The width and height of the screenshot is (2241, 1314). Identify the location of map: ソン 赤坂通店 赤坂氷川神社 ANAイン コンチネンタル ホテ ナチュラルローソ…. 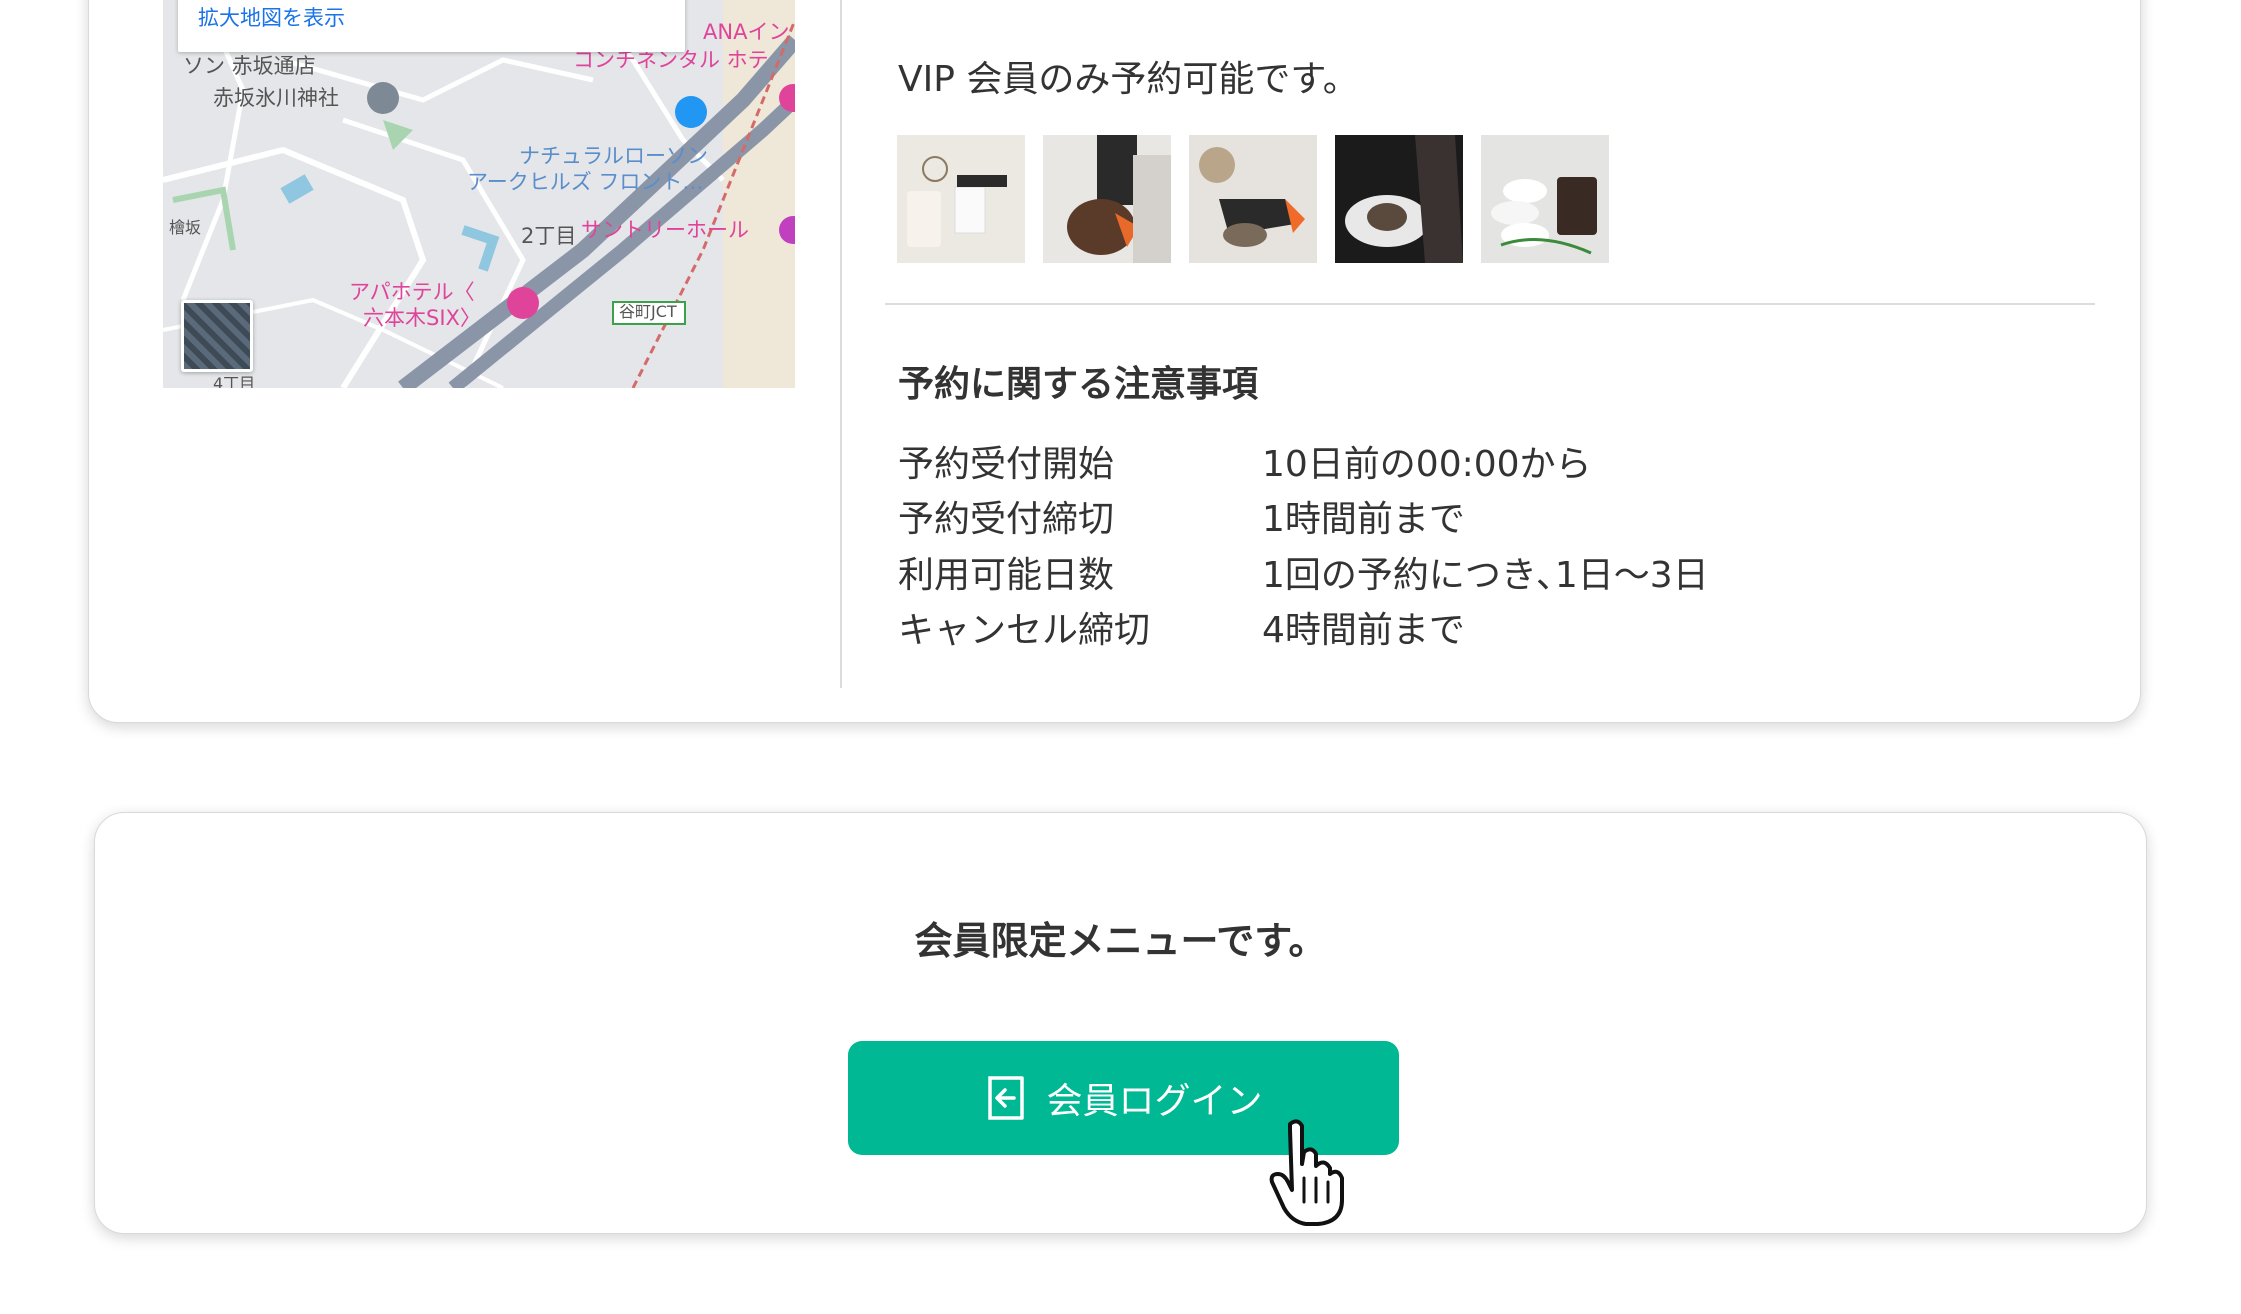
(479, 194).